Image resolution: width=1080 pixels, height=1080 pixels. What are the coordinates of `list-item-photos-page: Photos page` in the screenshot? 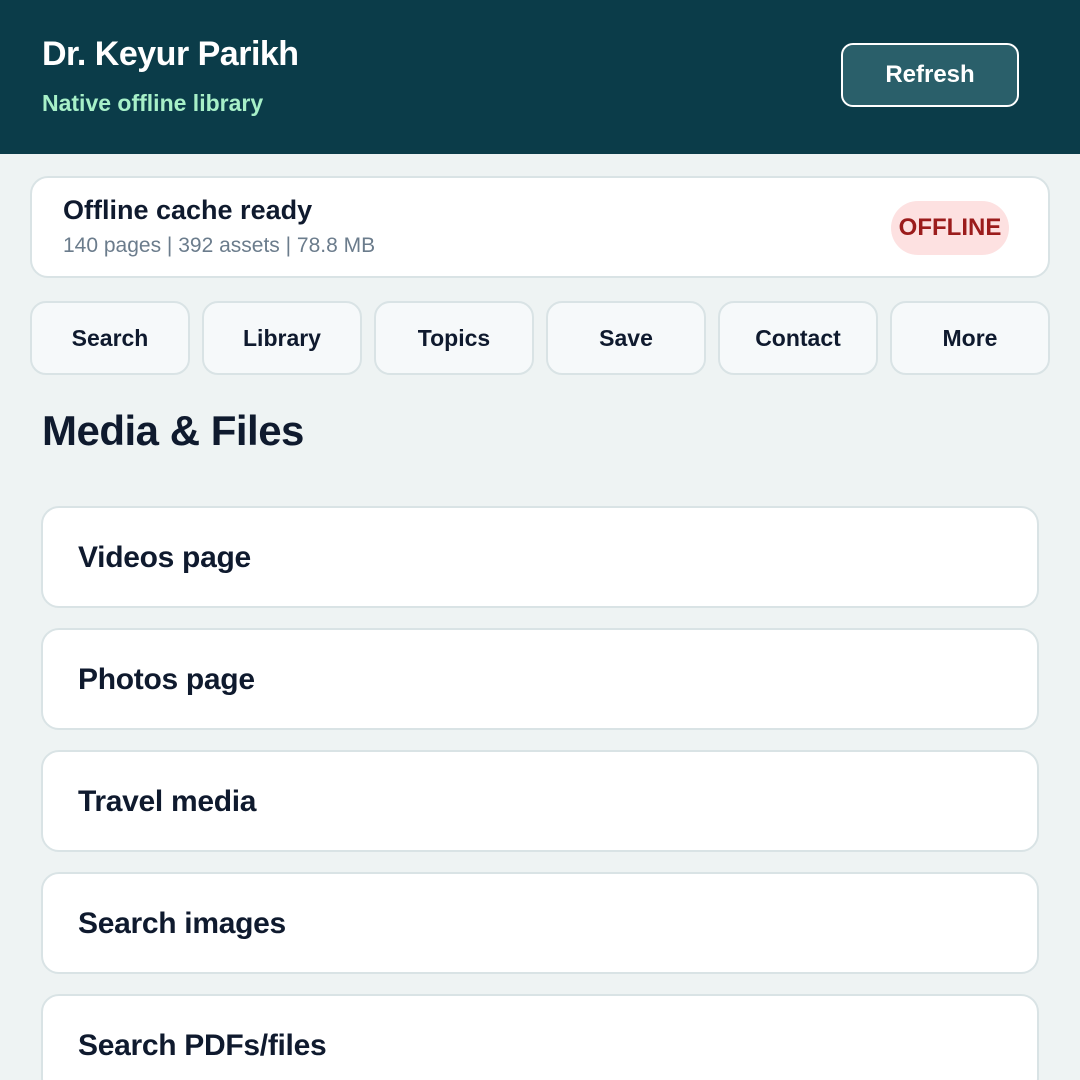 It's located at (540, 679).